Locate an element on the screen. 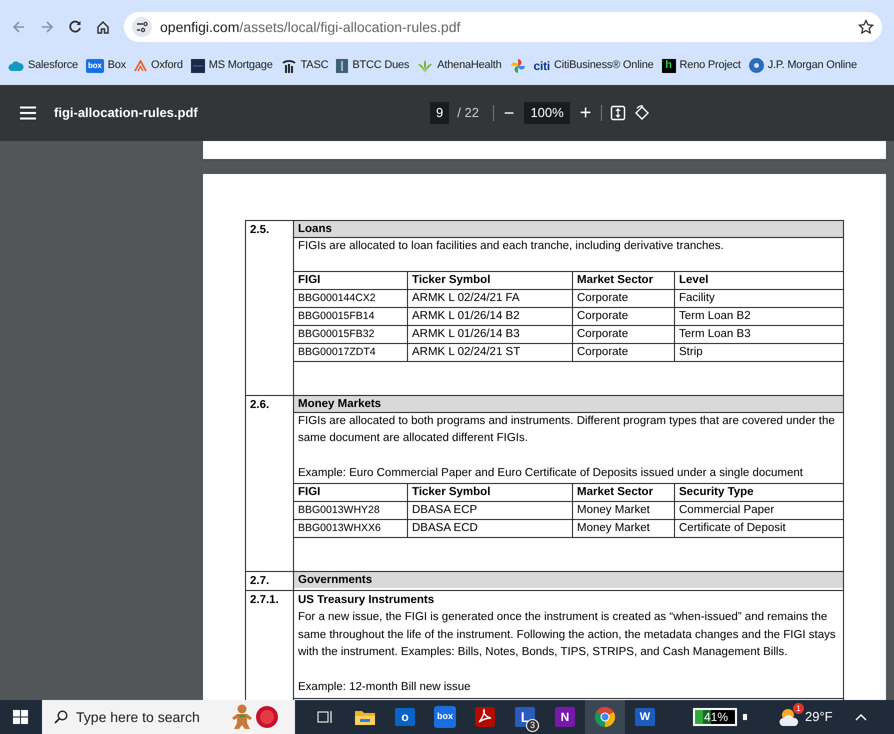 Image resolution: width=894 pixels, height=734 pixels. cloud-icon is located at coordinates (16, 66).